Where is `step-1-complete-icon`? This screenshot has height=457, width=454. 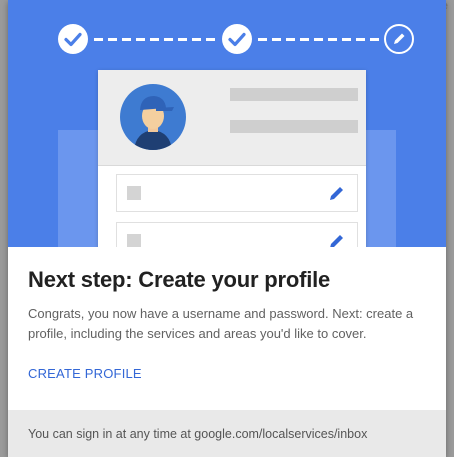 step-1-complete-icon is located at coordinates (73, 39).